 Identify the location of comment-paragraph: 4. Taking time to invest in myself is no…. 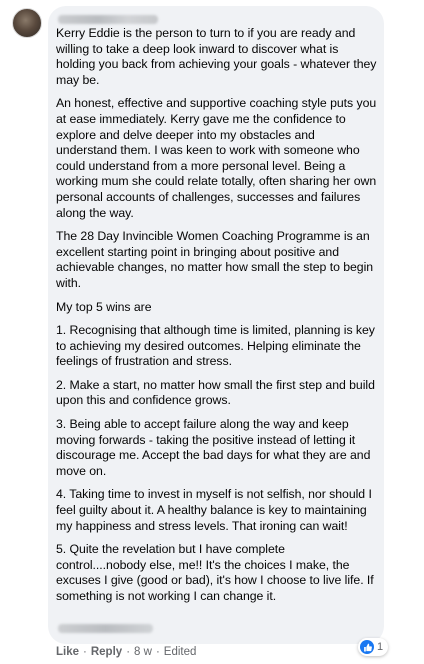
(214, 510).